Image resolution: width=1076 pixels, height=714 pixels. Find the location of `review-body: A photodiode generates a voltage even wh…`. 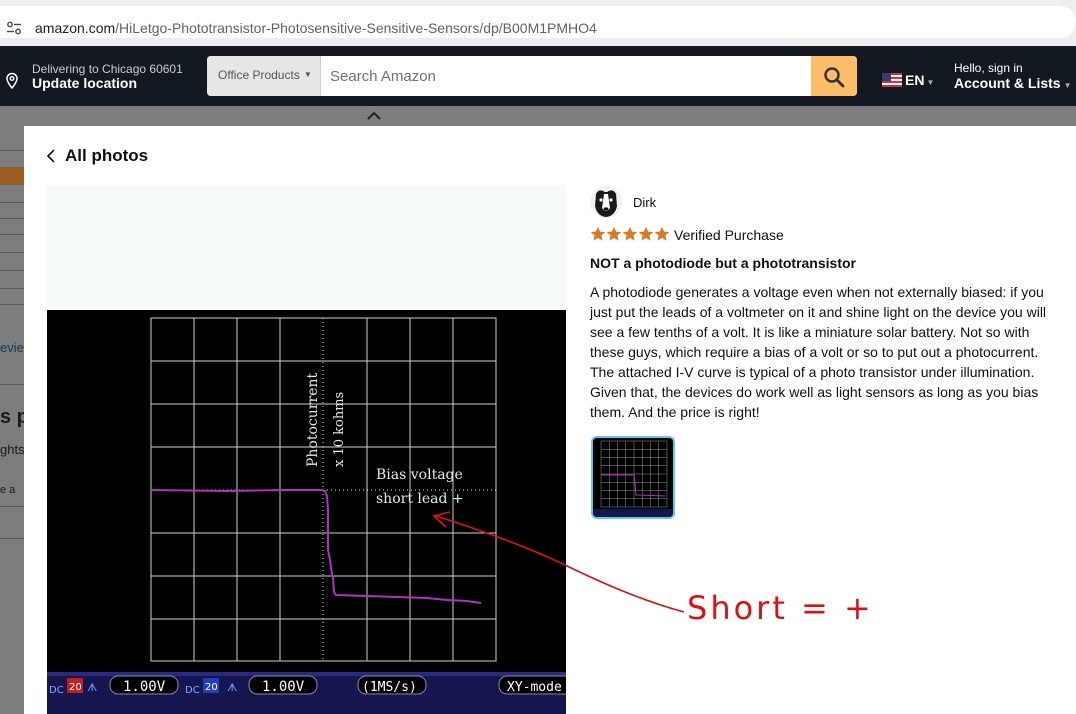

review-body: A photodiode generates a voltage even wh… is located at coordinates (818, 352).